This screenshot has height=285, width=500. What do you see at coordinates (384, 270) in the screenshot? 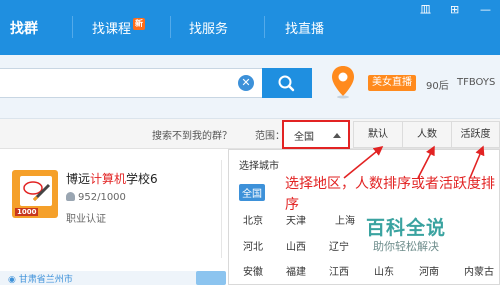
I see `city-option: 山东` at bounding box center [384, 270].